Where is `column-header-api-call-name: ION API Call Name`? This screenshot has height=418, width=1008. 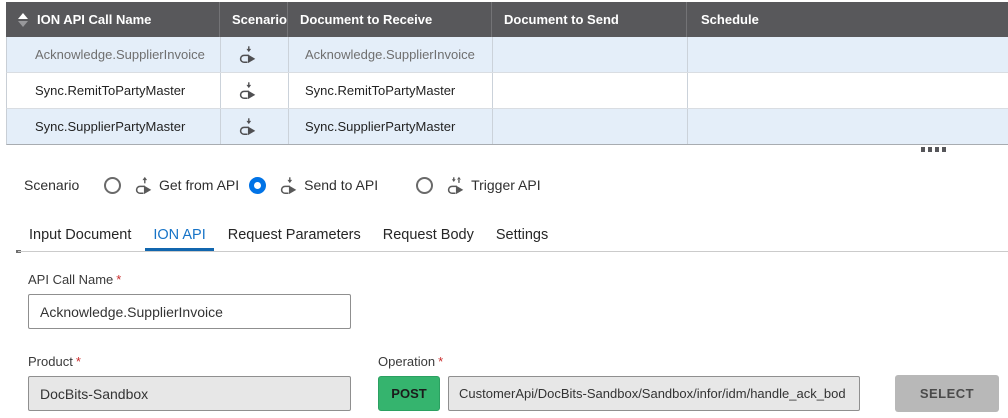
column-header-api-call-name: ION API Call Name is located at coordinates (113, 19).